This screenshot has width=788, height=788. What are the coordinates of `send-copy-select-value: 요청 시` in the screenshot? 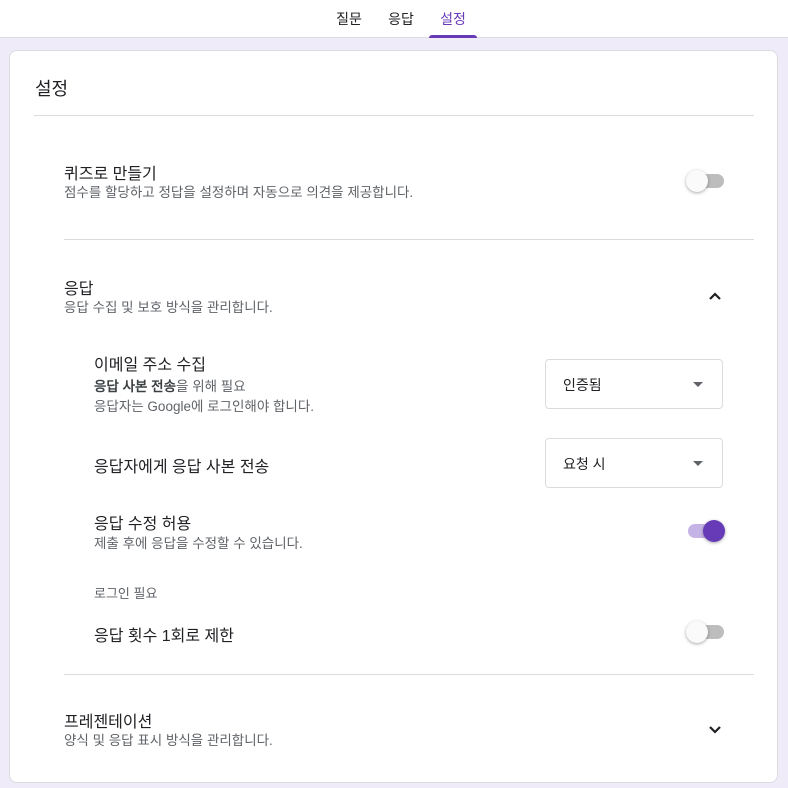 It's located at (584, 464).